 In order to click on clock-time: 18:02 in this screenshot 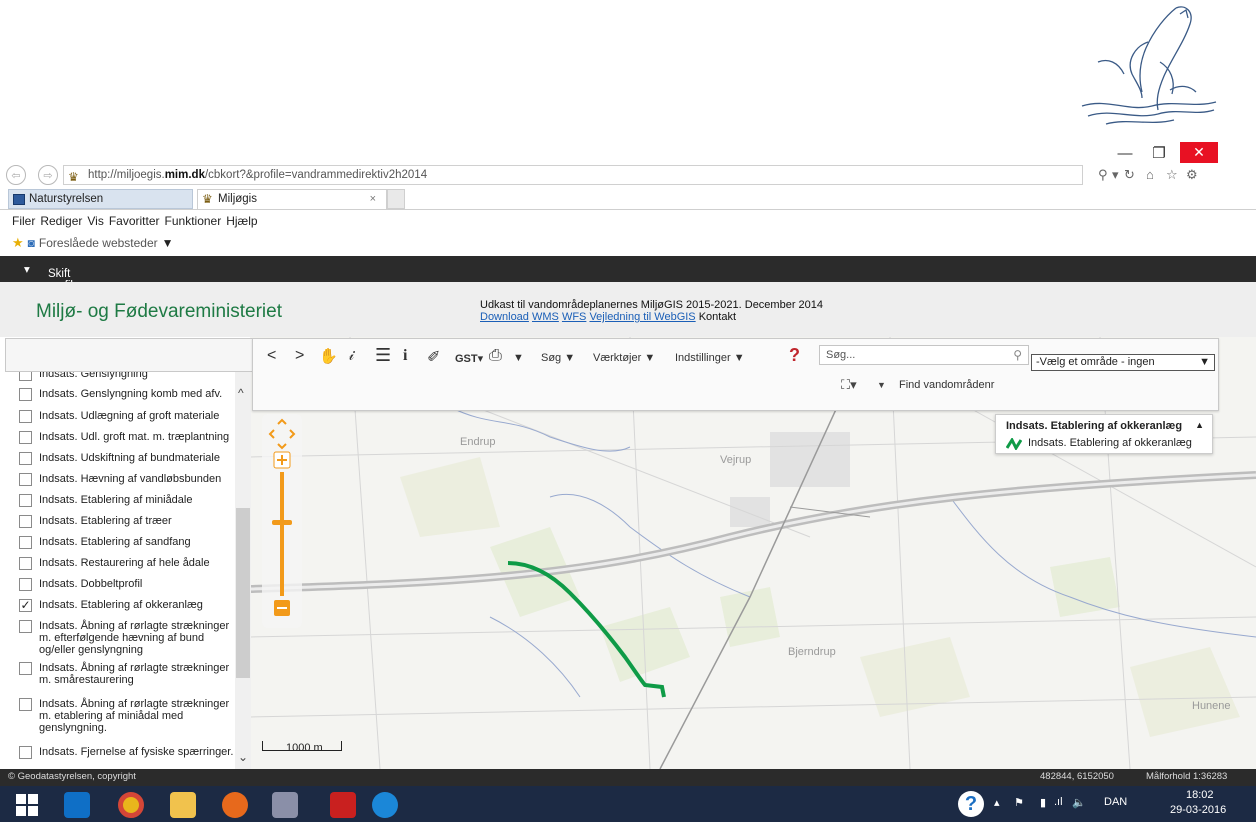, I will do `click(1200, 795)`.